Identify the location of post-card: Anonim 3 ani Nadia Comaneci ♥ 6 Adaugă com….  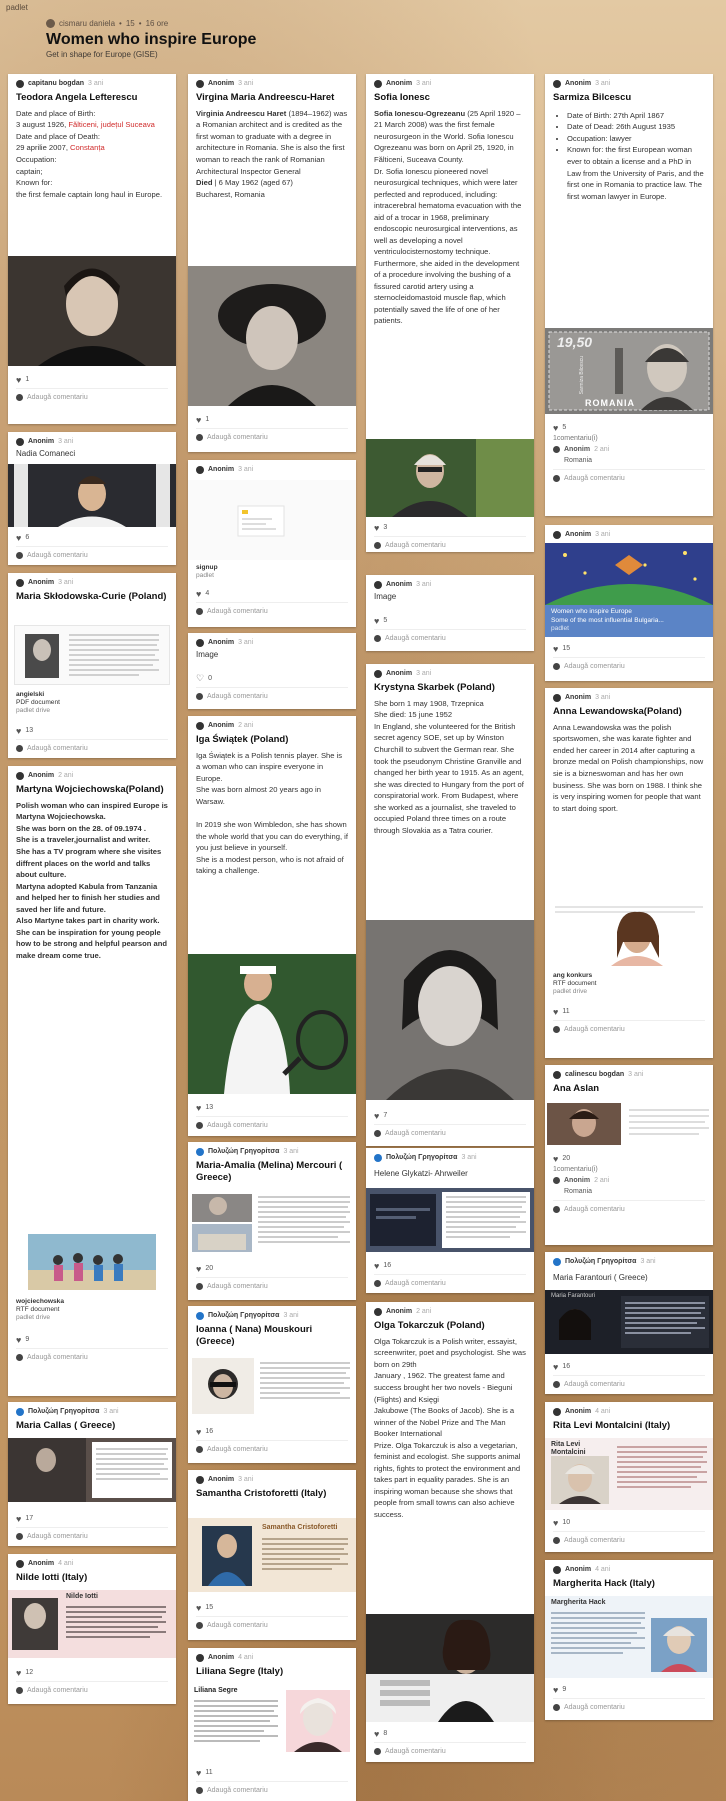
(92, 498).